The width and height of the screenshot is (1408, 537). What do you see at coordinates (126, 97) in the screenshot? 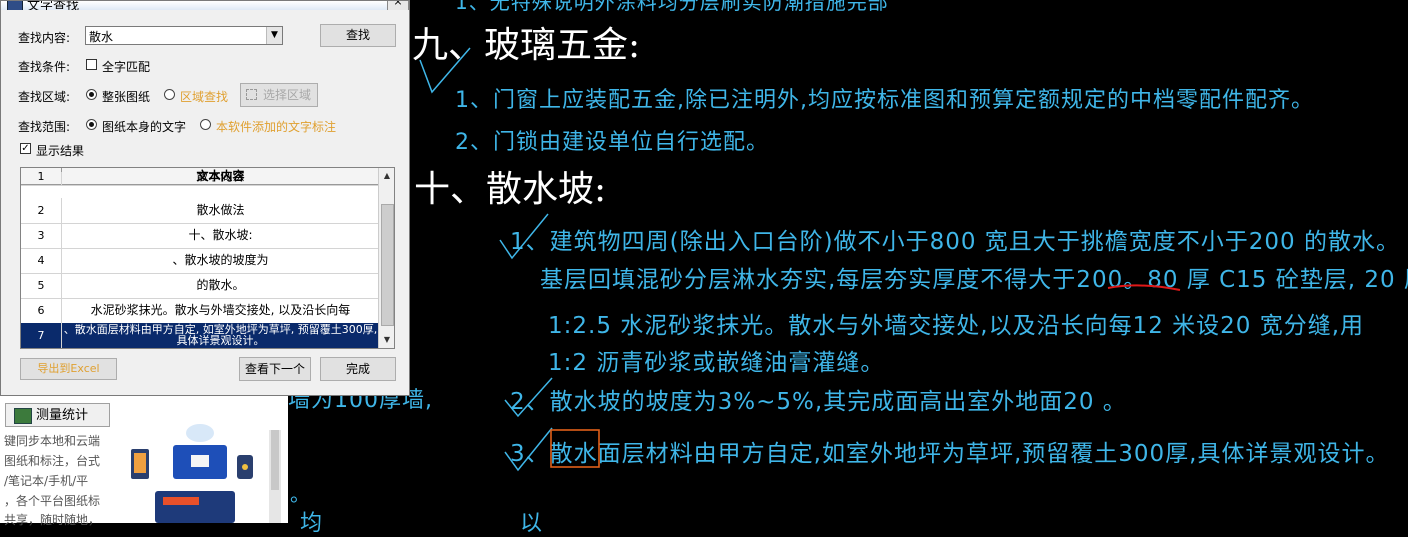
I see `area-whole-label: 整张图纸` at bounding box center [126, 97].